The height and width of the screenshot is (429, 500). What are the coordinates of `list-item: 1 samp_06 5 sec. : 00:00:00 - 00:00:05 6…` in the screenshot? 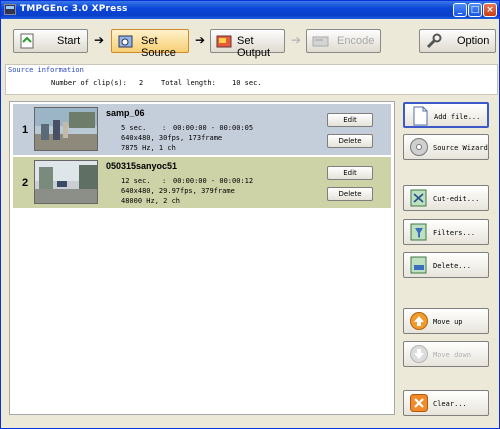 It's located at (202, 129).